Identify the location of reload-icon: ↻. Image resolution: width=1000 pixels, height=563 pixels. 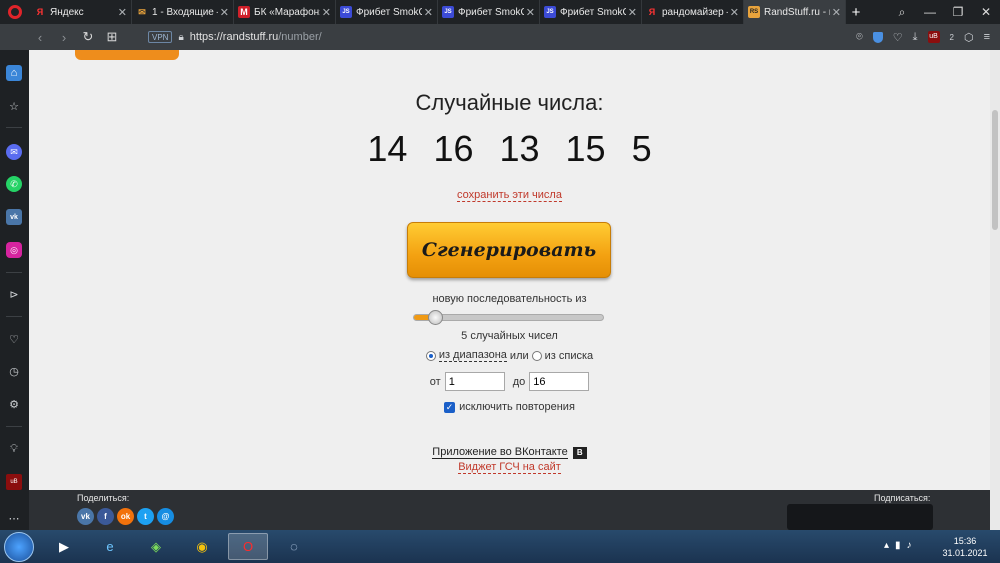
(88, 37).